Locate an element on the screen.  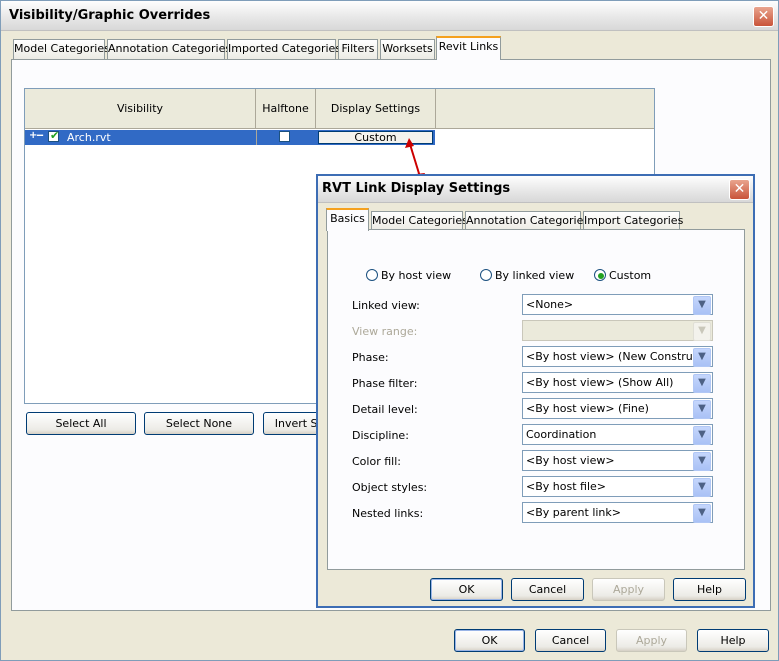
label-color-fill: Color fill: is located at coordinates (376, 461).